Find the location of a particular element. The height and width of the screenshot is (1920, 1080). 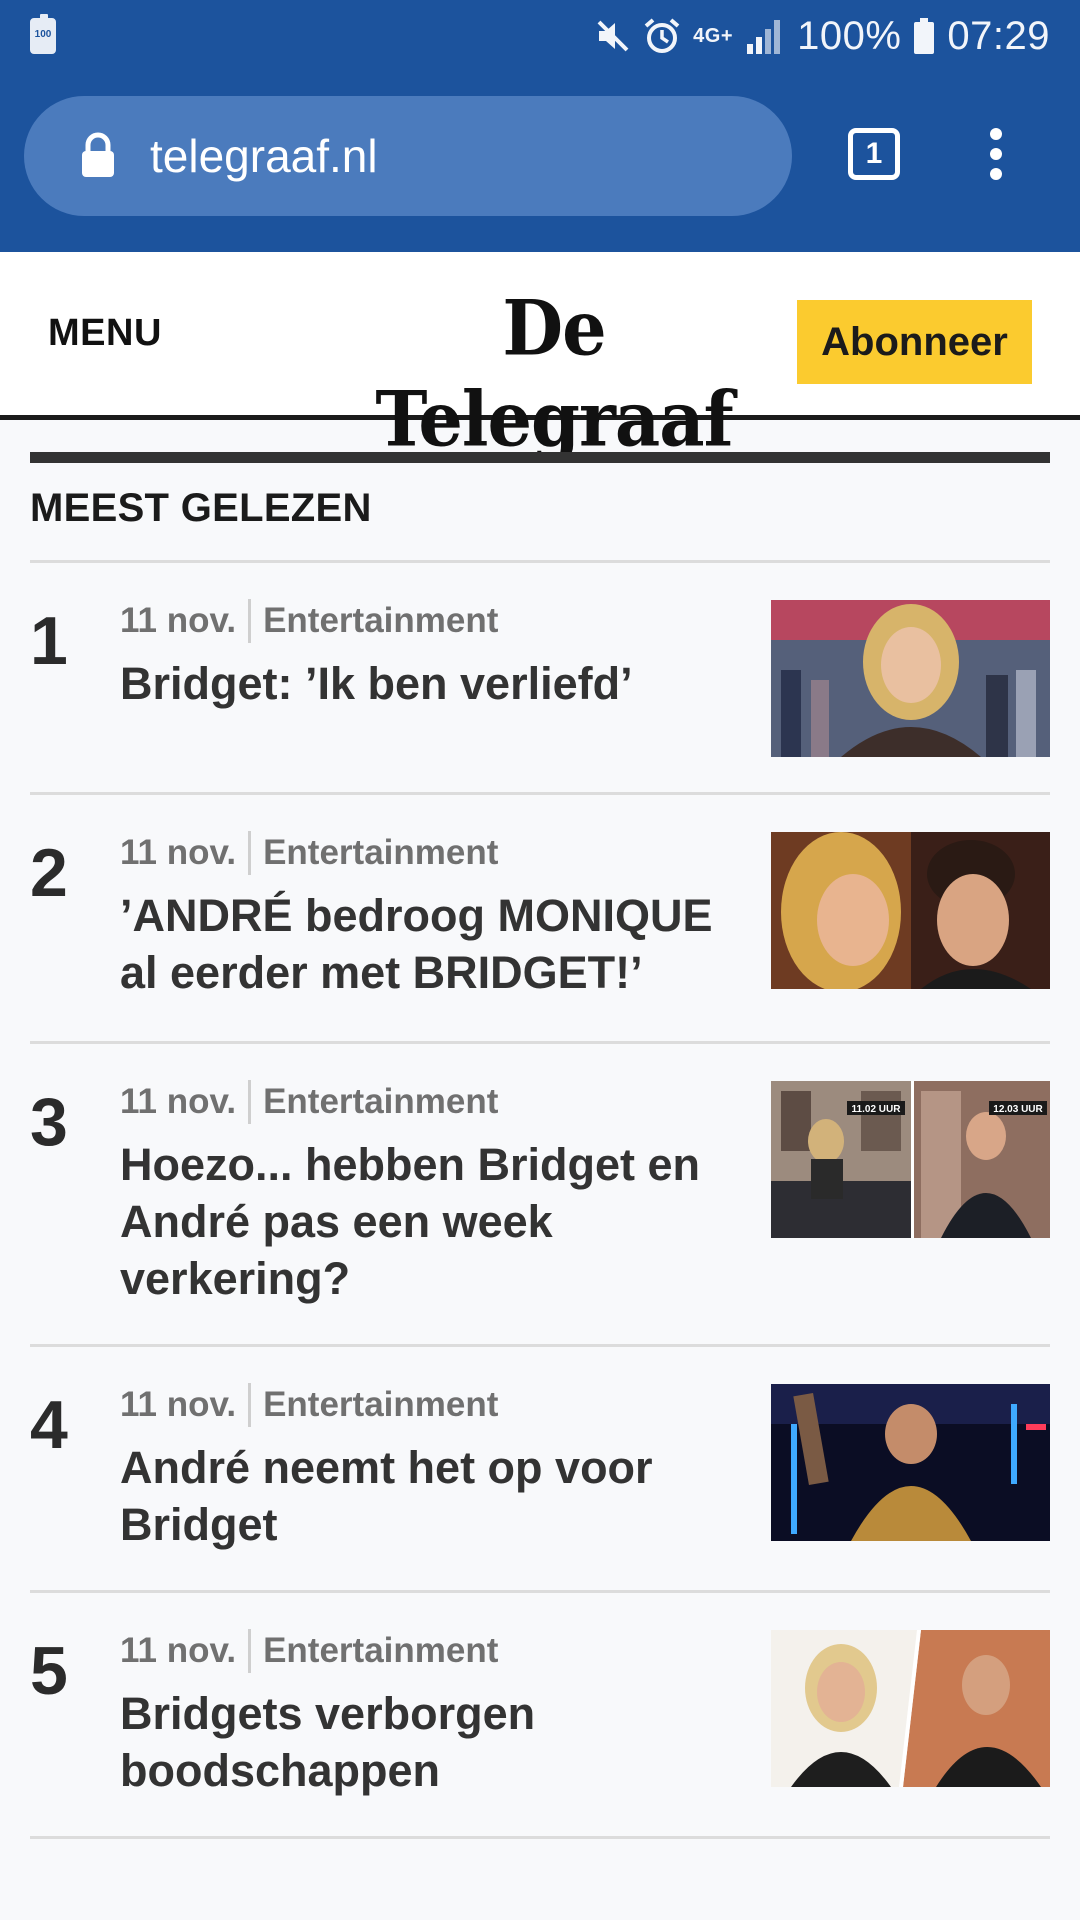

thumb-caption-right: 12.03 UUR is located at coordinates (1018, 1109).